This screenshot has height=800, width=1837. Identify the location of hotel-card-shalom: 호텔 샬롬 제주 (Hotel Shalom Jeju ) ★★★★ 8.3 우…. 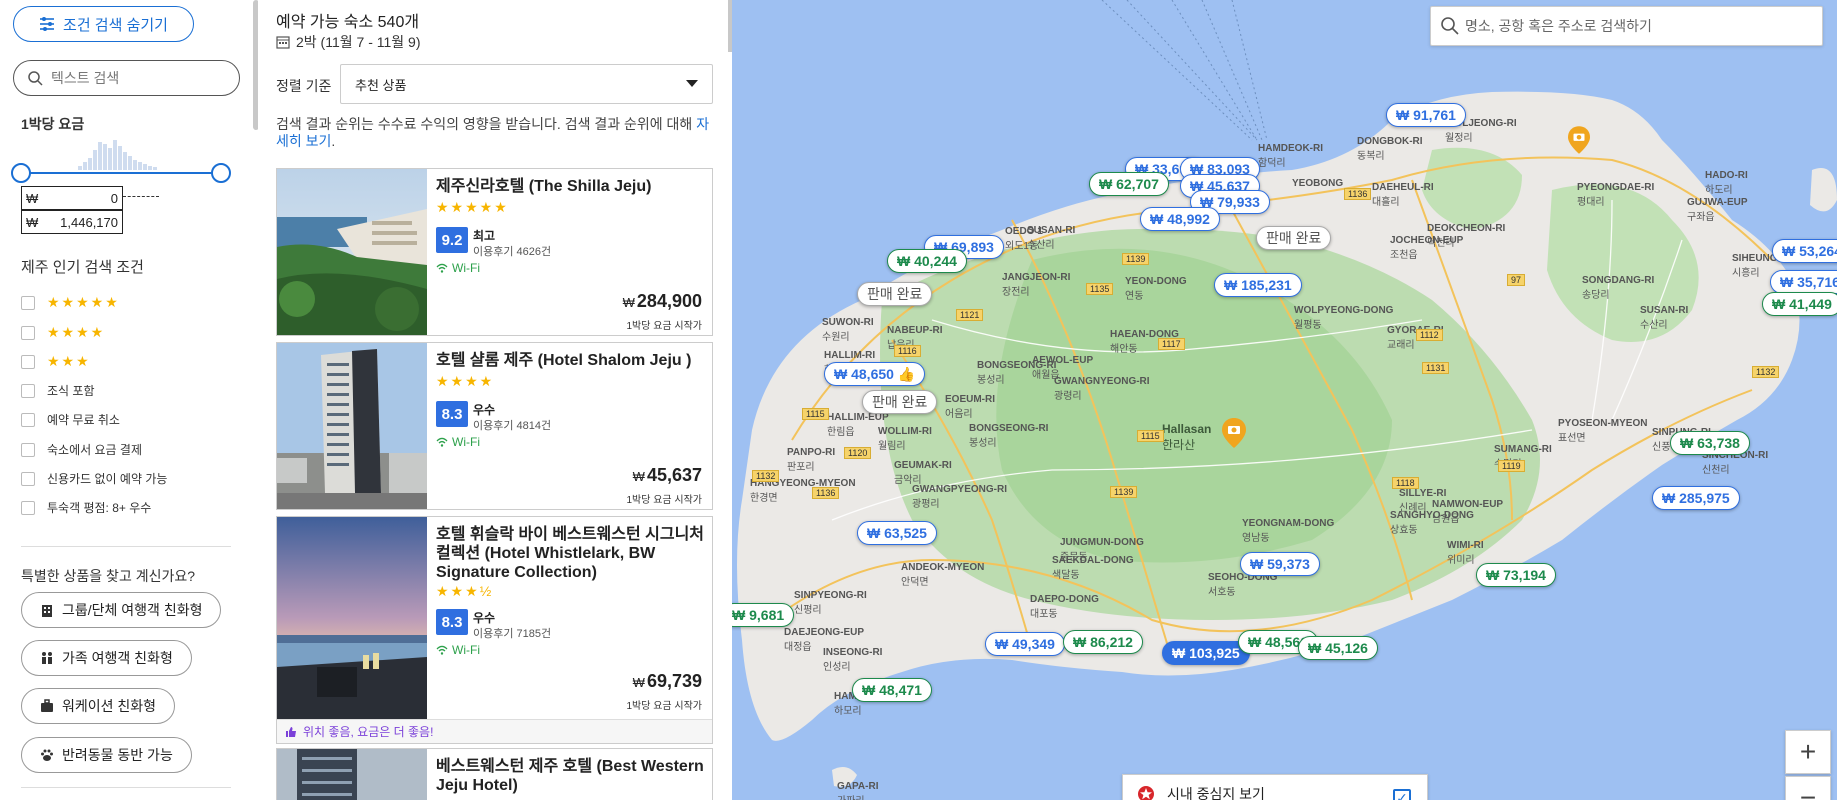
(494, 426).